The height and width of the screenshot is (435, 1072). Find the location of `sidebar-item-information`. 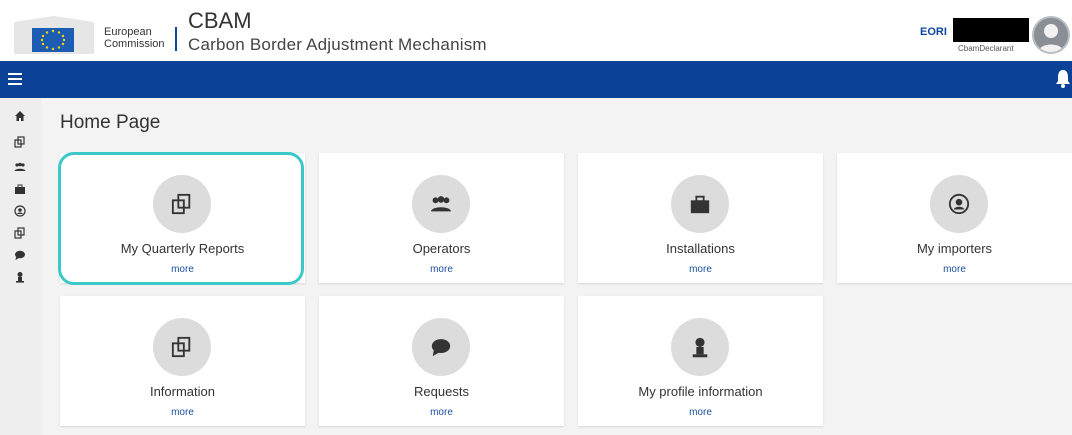

sidebar-item-information is located at coordinates (20, 233).